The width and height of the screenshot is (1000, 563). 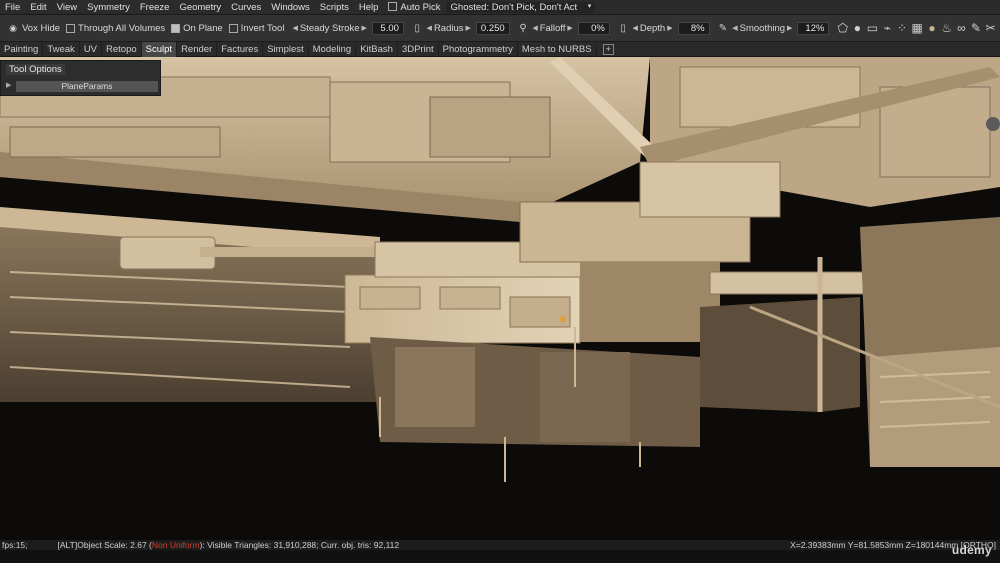 I want to click on smoothing-control: ◀ Smoothing ▶ 12%, so click(x=780, y=28).